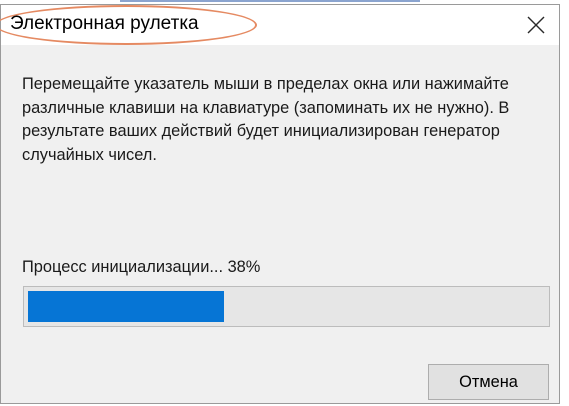  Describe the element at coordinates (536, 25) in the screenshot. I see `close-icon` at that location.